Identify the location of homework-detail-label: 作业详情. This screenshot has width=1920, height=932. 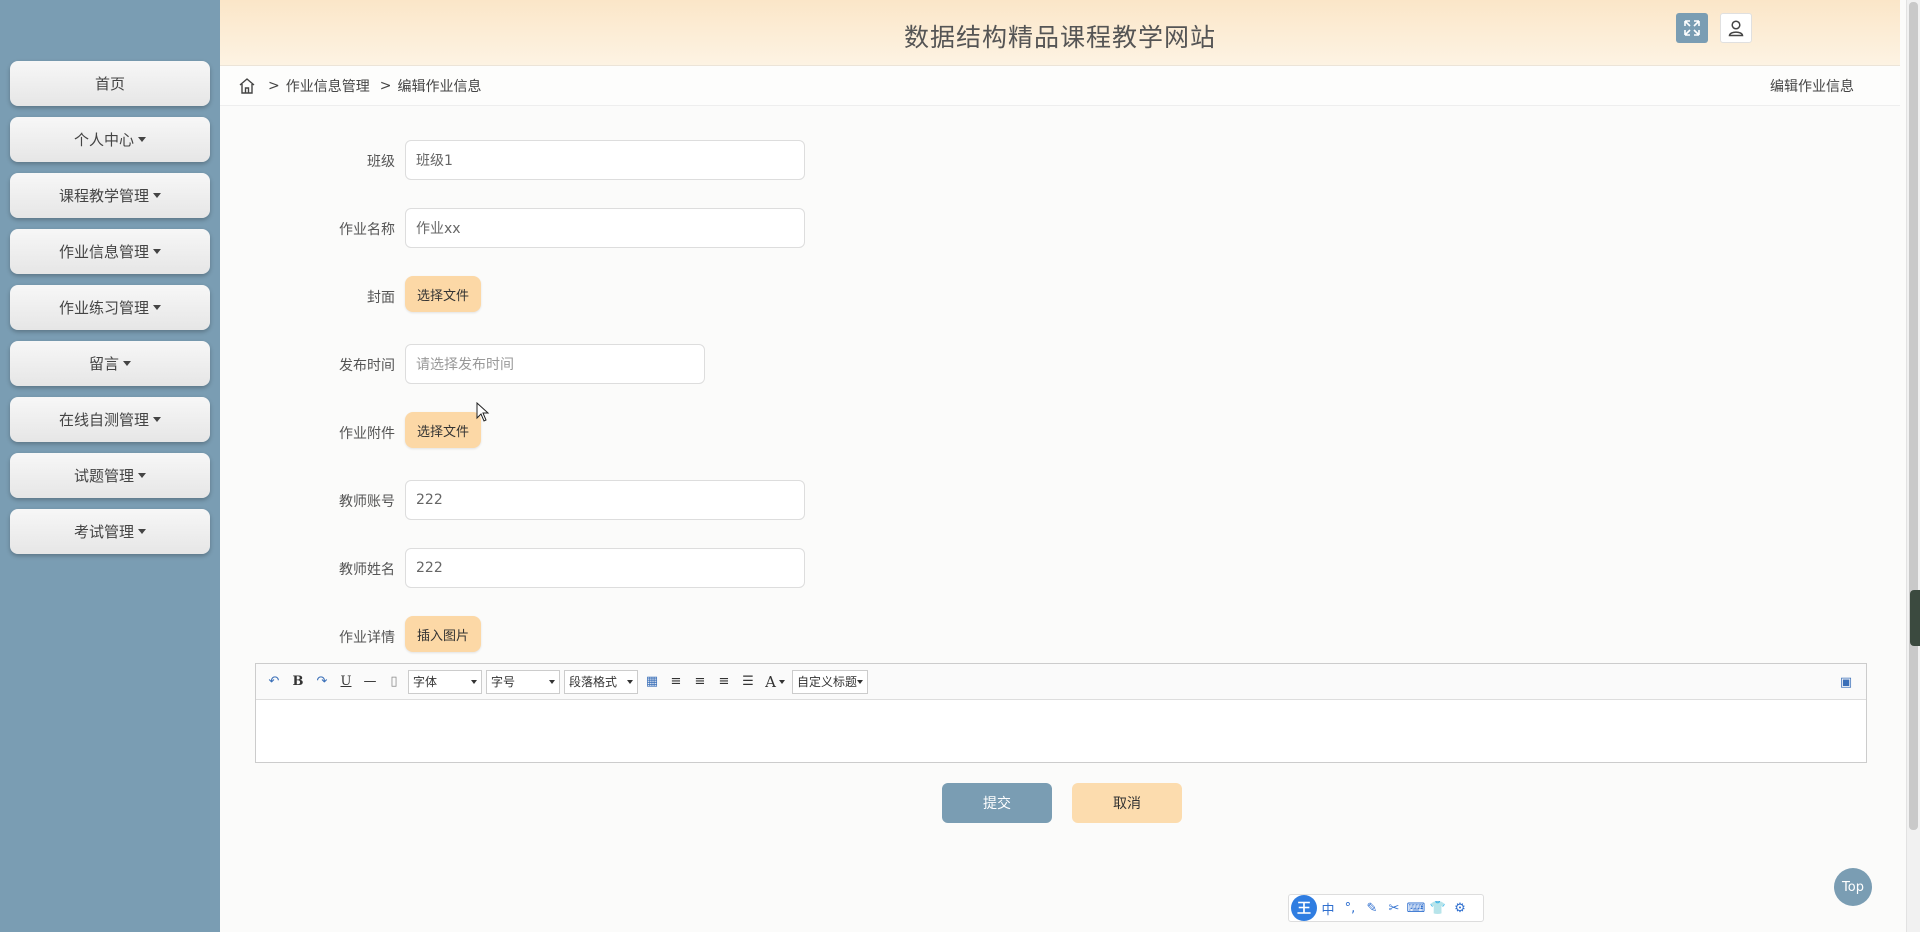
(367, 638).